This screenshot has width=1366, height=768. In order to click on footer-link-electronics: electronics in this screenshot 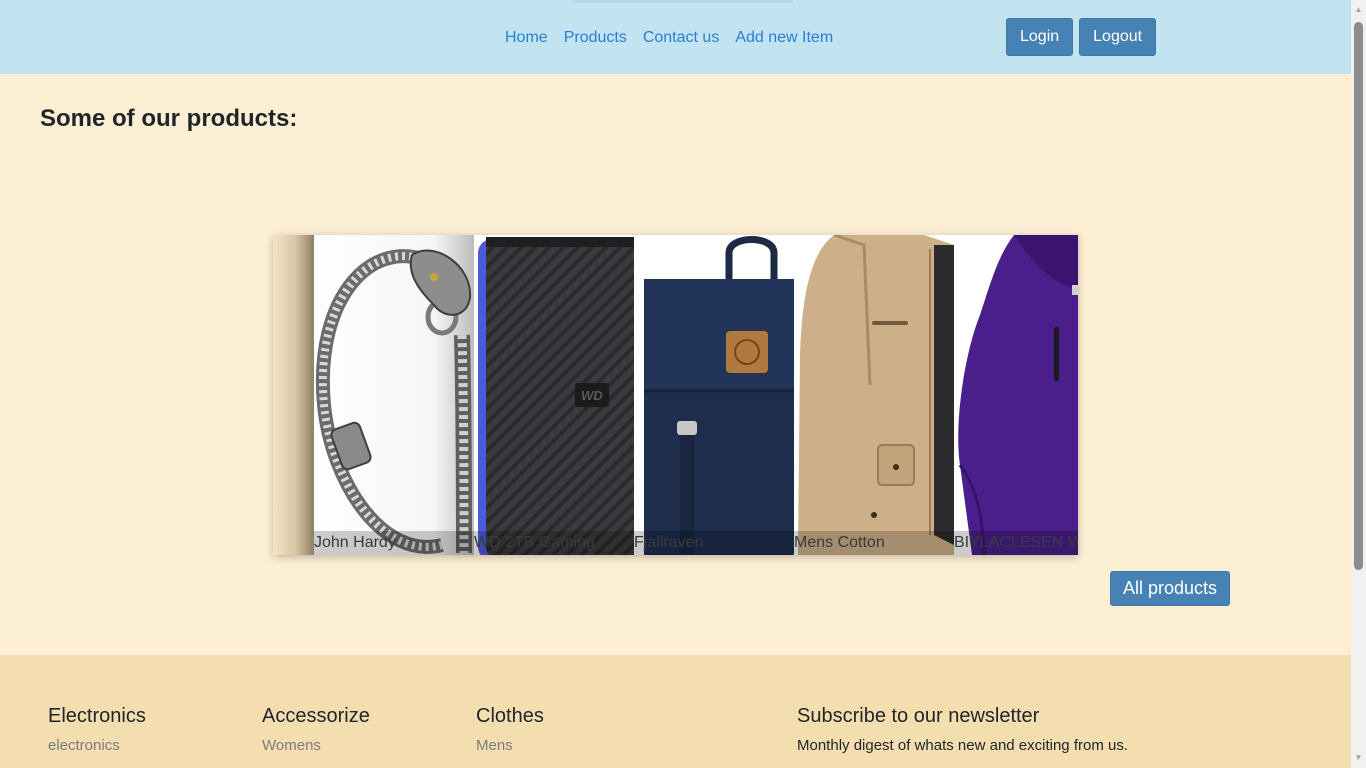, I will do `click(97, 746)`.